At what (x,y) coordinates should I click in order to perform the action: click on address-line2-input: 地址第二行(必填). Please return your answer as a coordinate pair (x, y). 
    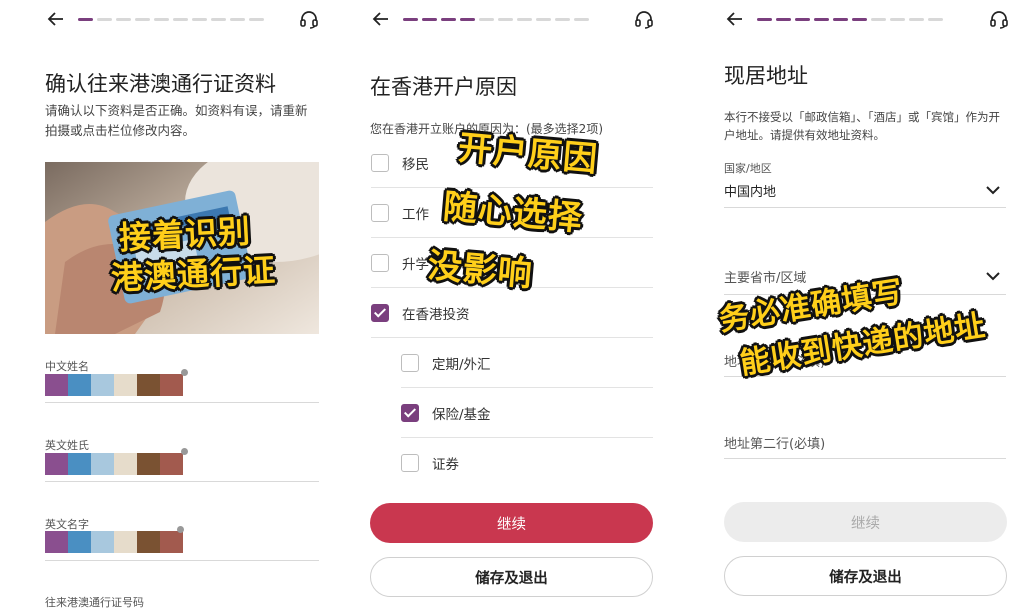
    Looking at the image, I should click on (774, 442).